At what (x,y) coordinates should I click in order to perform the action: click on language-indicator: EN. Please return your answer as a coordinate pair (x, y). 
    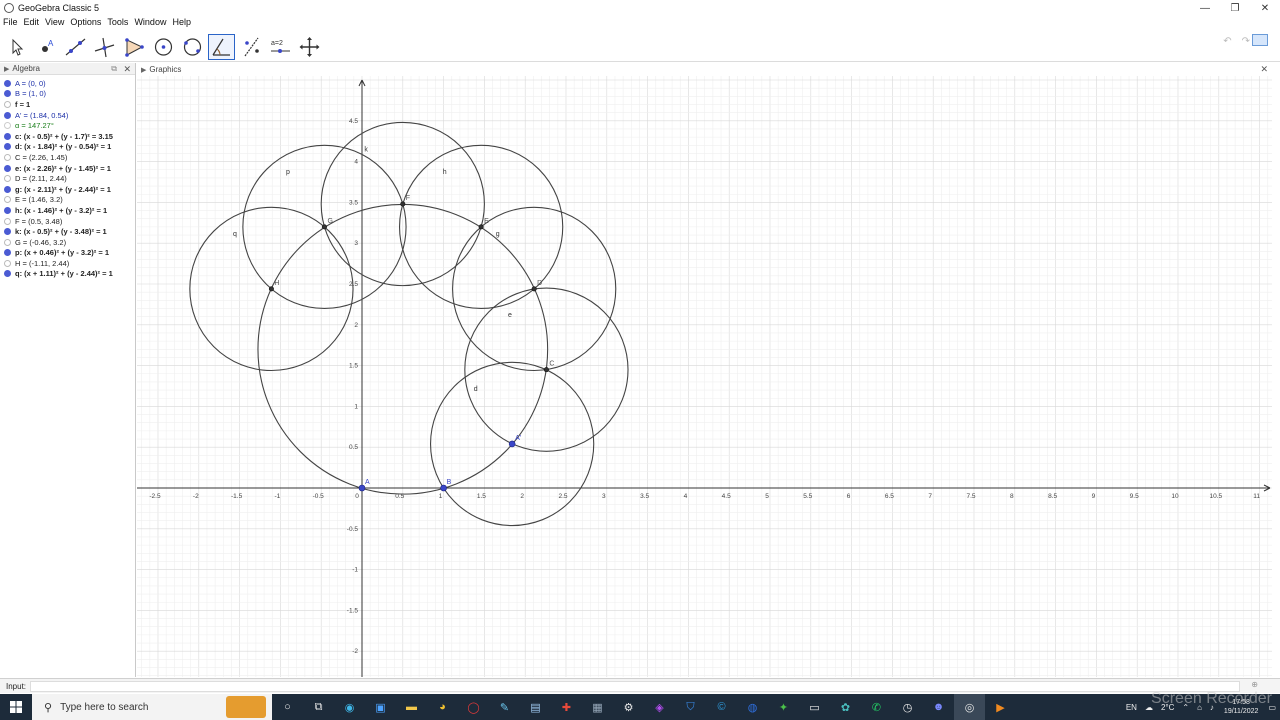
    Looking at the image, I should click on (1131, 707).